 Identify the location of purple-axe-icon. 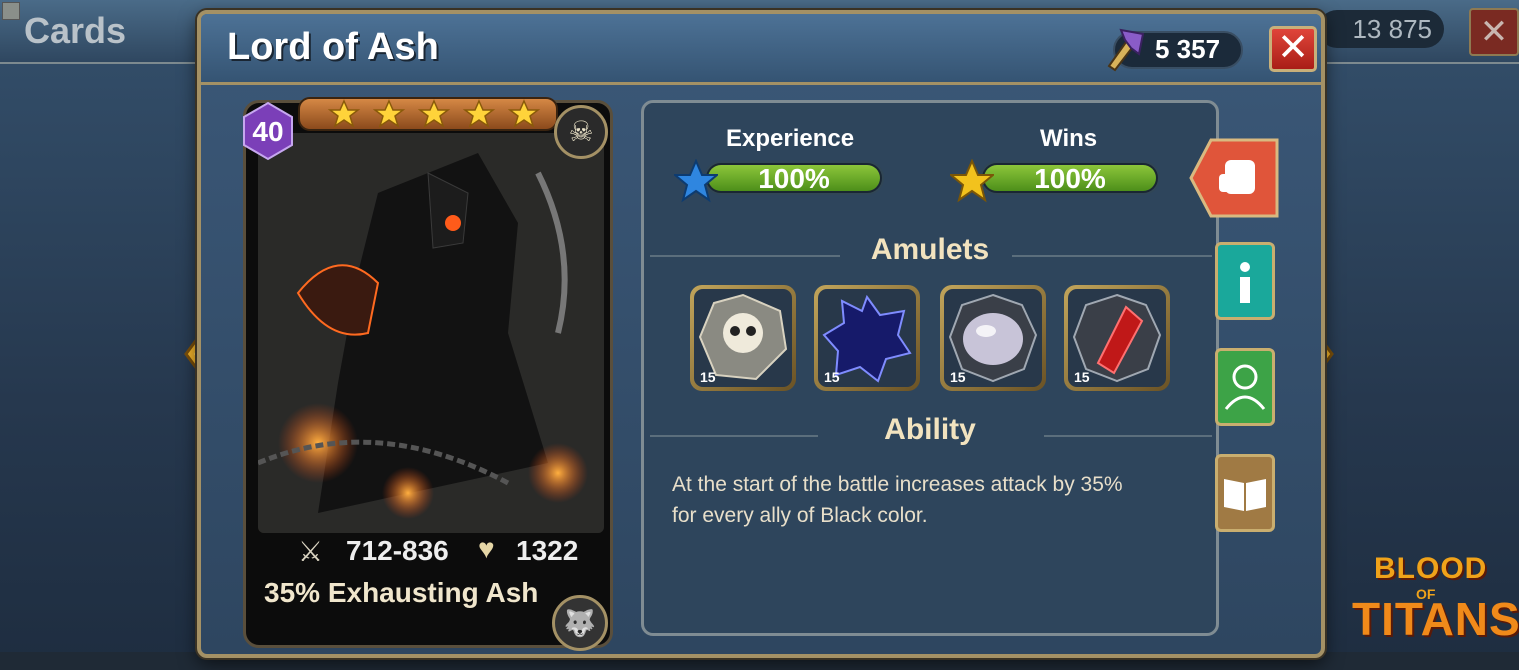
(1126, 50).